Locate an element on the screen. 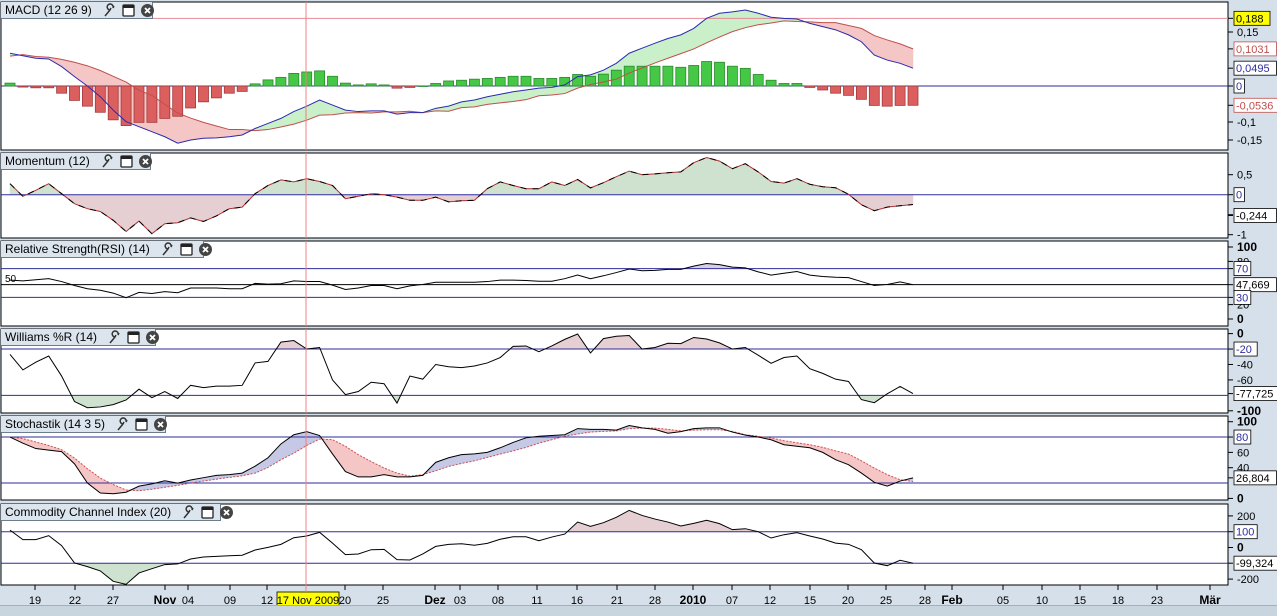  panel-williams: 0-40-60-100-20-77,725 is located at coordinates (639, 372).